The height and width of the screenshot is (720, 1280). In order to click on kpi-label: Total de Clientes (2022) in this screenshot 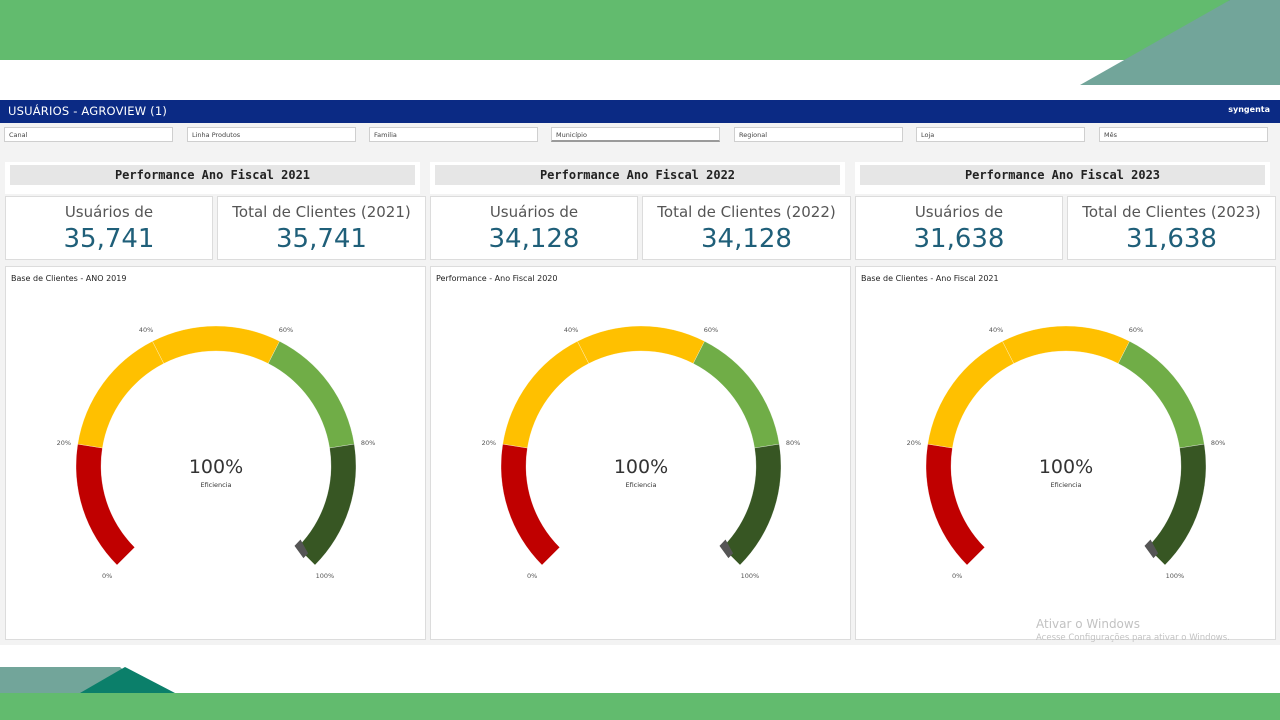, I will do `click(746, 212)`.